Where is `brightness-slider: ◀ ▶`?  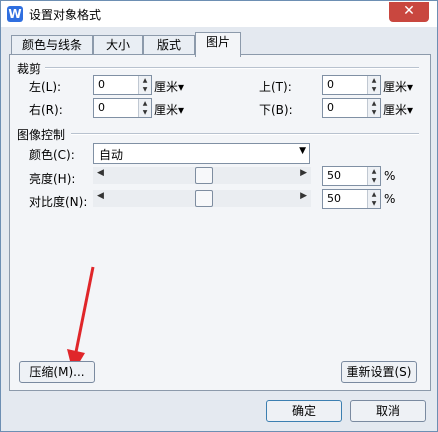 brightness-slider: ◀ ▶ is located at coordinates (202, 175).